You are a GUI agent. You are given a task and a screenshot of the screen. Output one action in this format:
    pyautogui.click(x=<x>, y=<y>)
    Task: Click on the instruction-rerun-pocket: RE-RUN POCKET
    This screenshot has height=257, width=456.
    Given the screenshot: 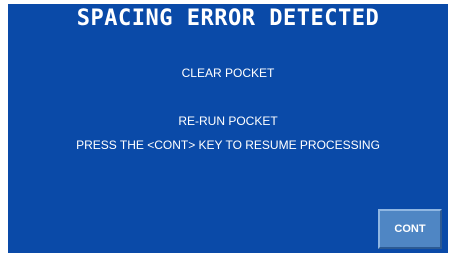 What is the action you would take?
    pyautogui.click(x=228, y=121)
    